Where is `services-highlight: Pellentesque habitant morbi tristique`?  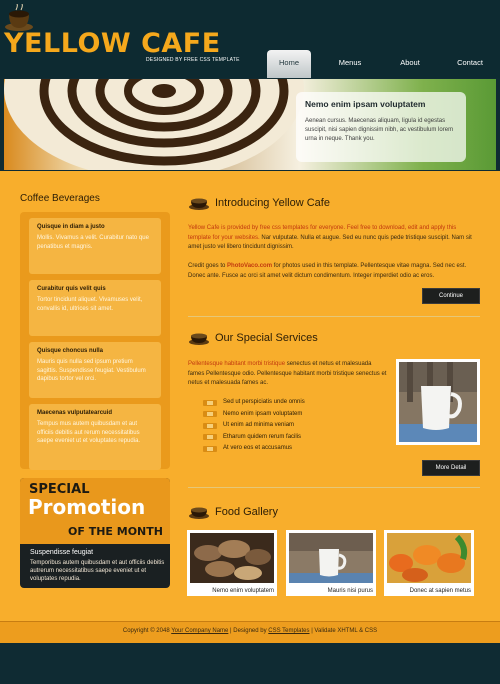
services-highlight: Pellentesque habitant morbi tristique is located at coordinates (237, 364).